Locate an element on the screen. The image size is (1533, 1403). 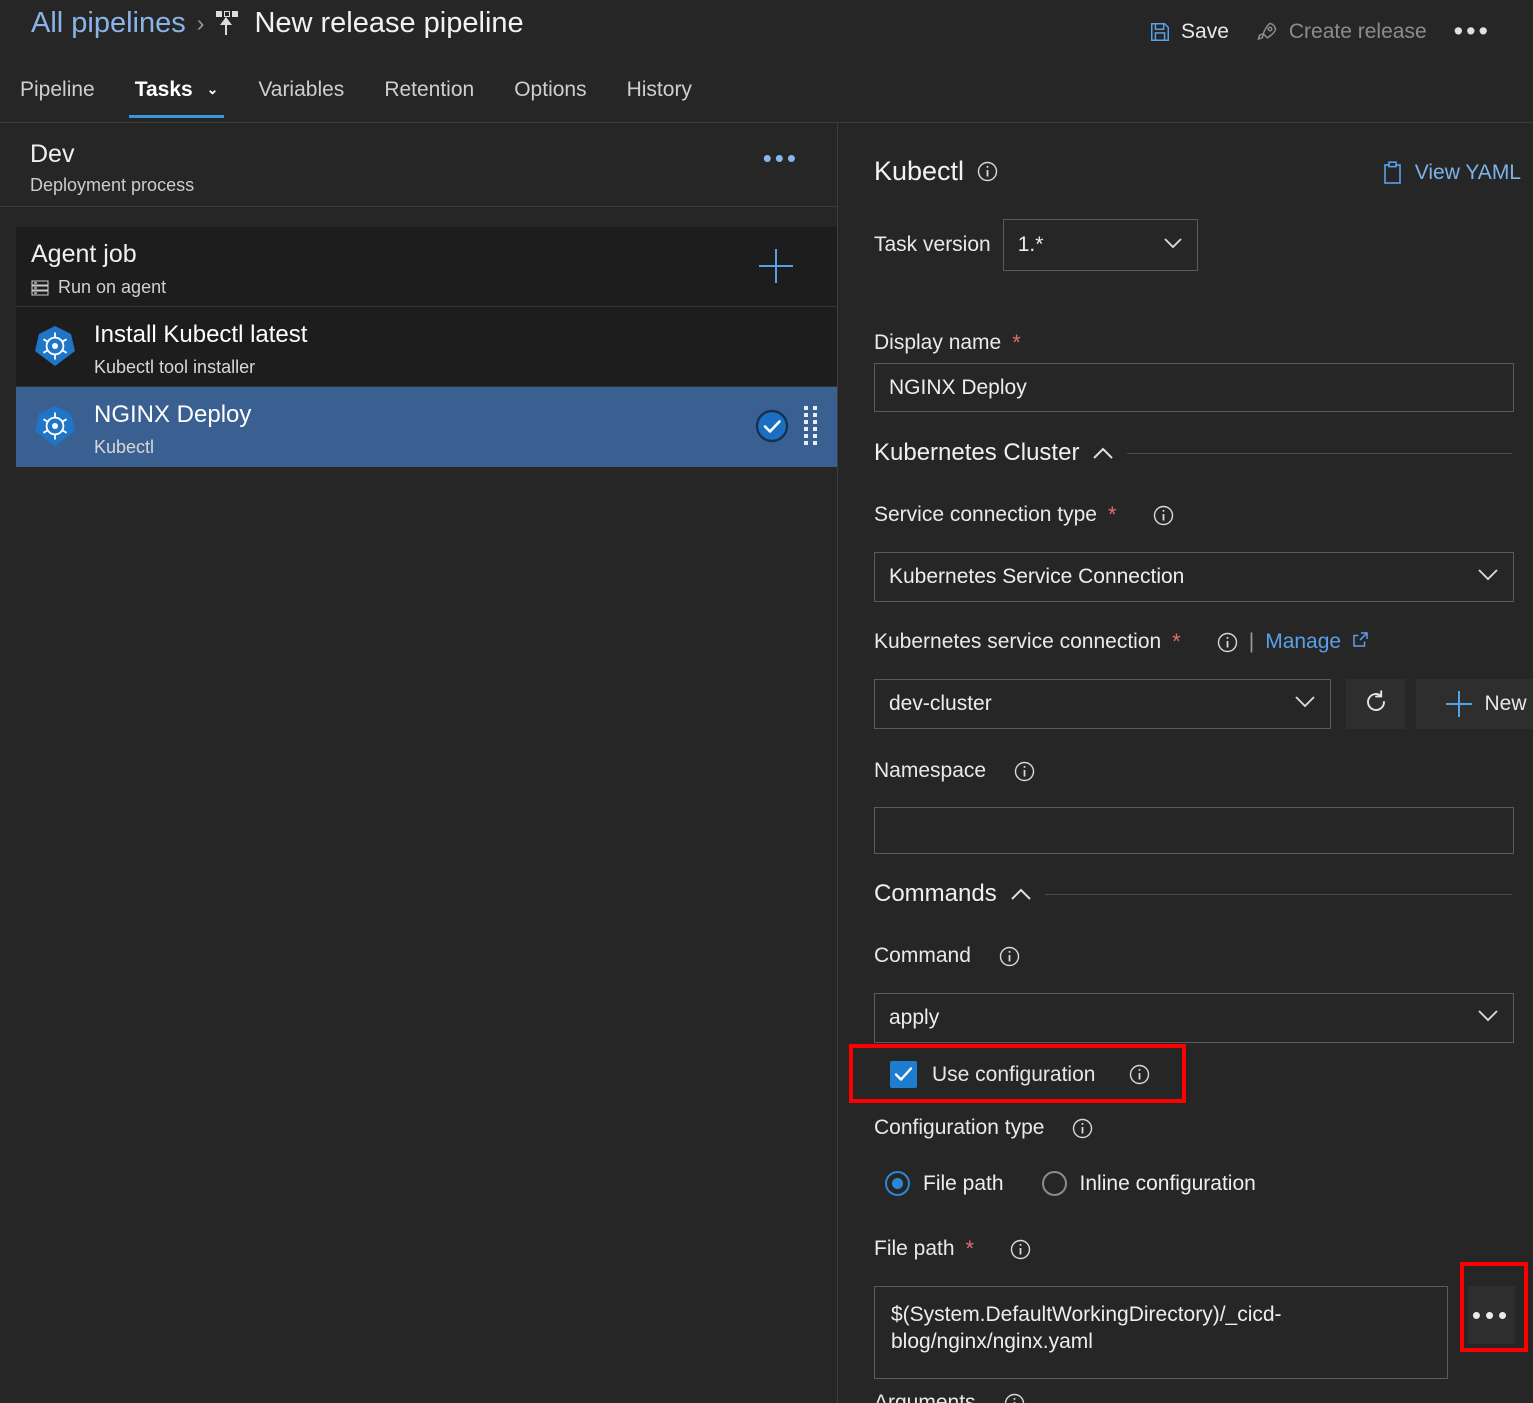
service-connection-type-select is located at coordinates (1194, 577).